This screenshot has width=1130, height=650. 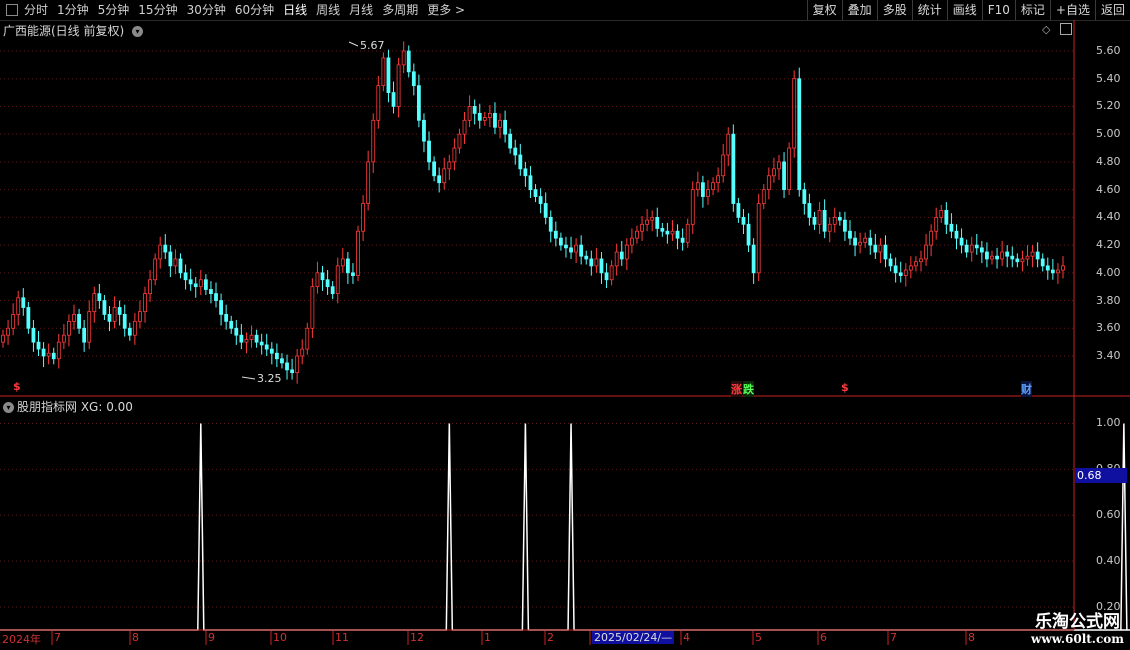 I want to click on indicator-tick: 0.60, so click(x=1108, y=515).